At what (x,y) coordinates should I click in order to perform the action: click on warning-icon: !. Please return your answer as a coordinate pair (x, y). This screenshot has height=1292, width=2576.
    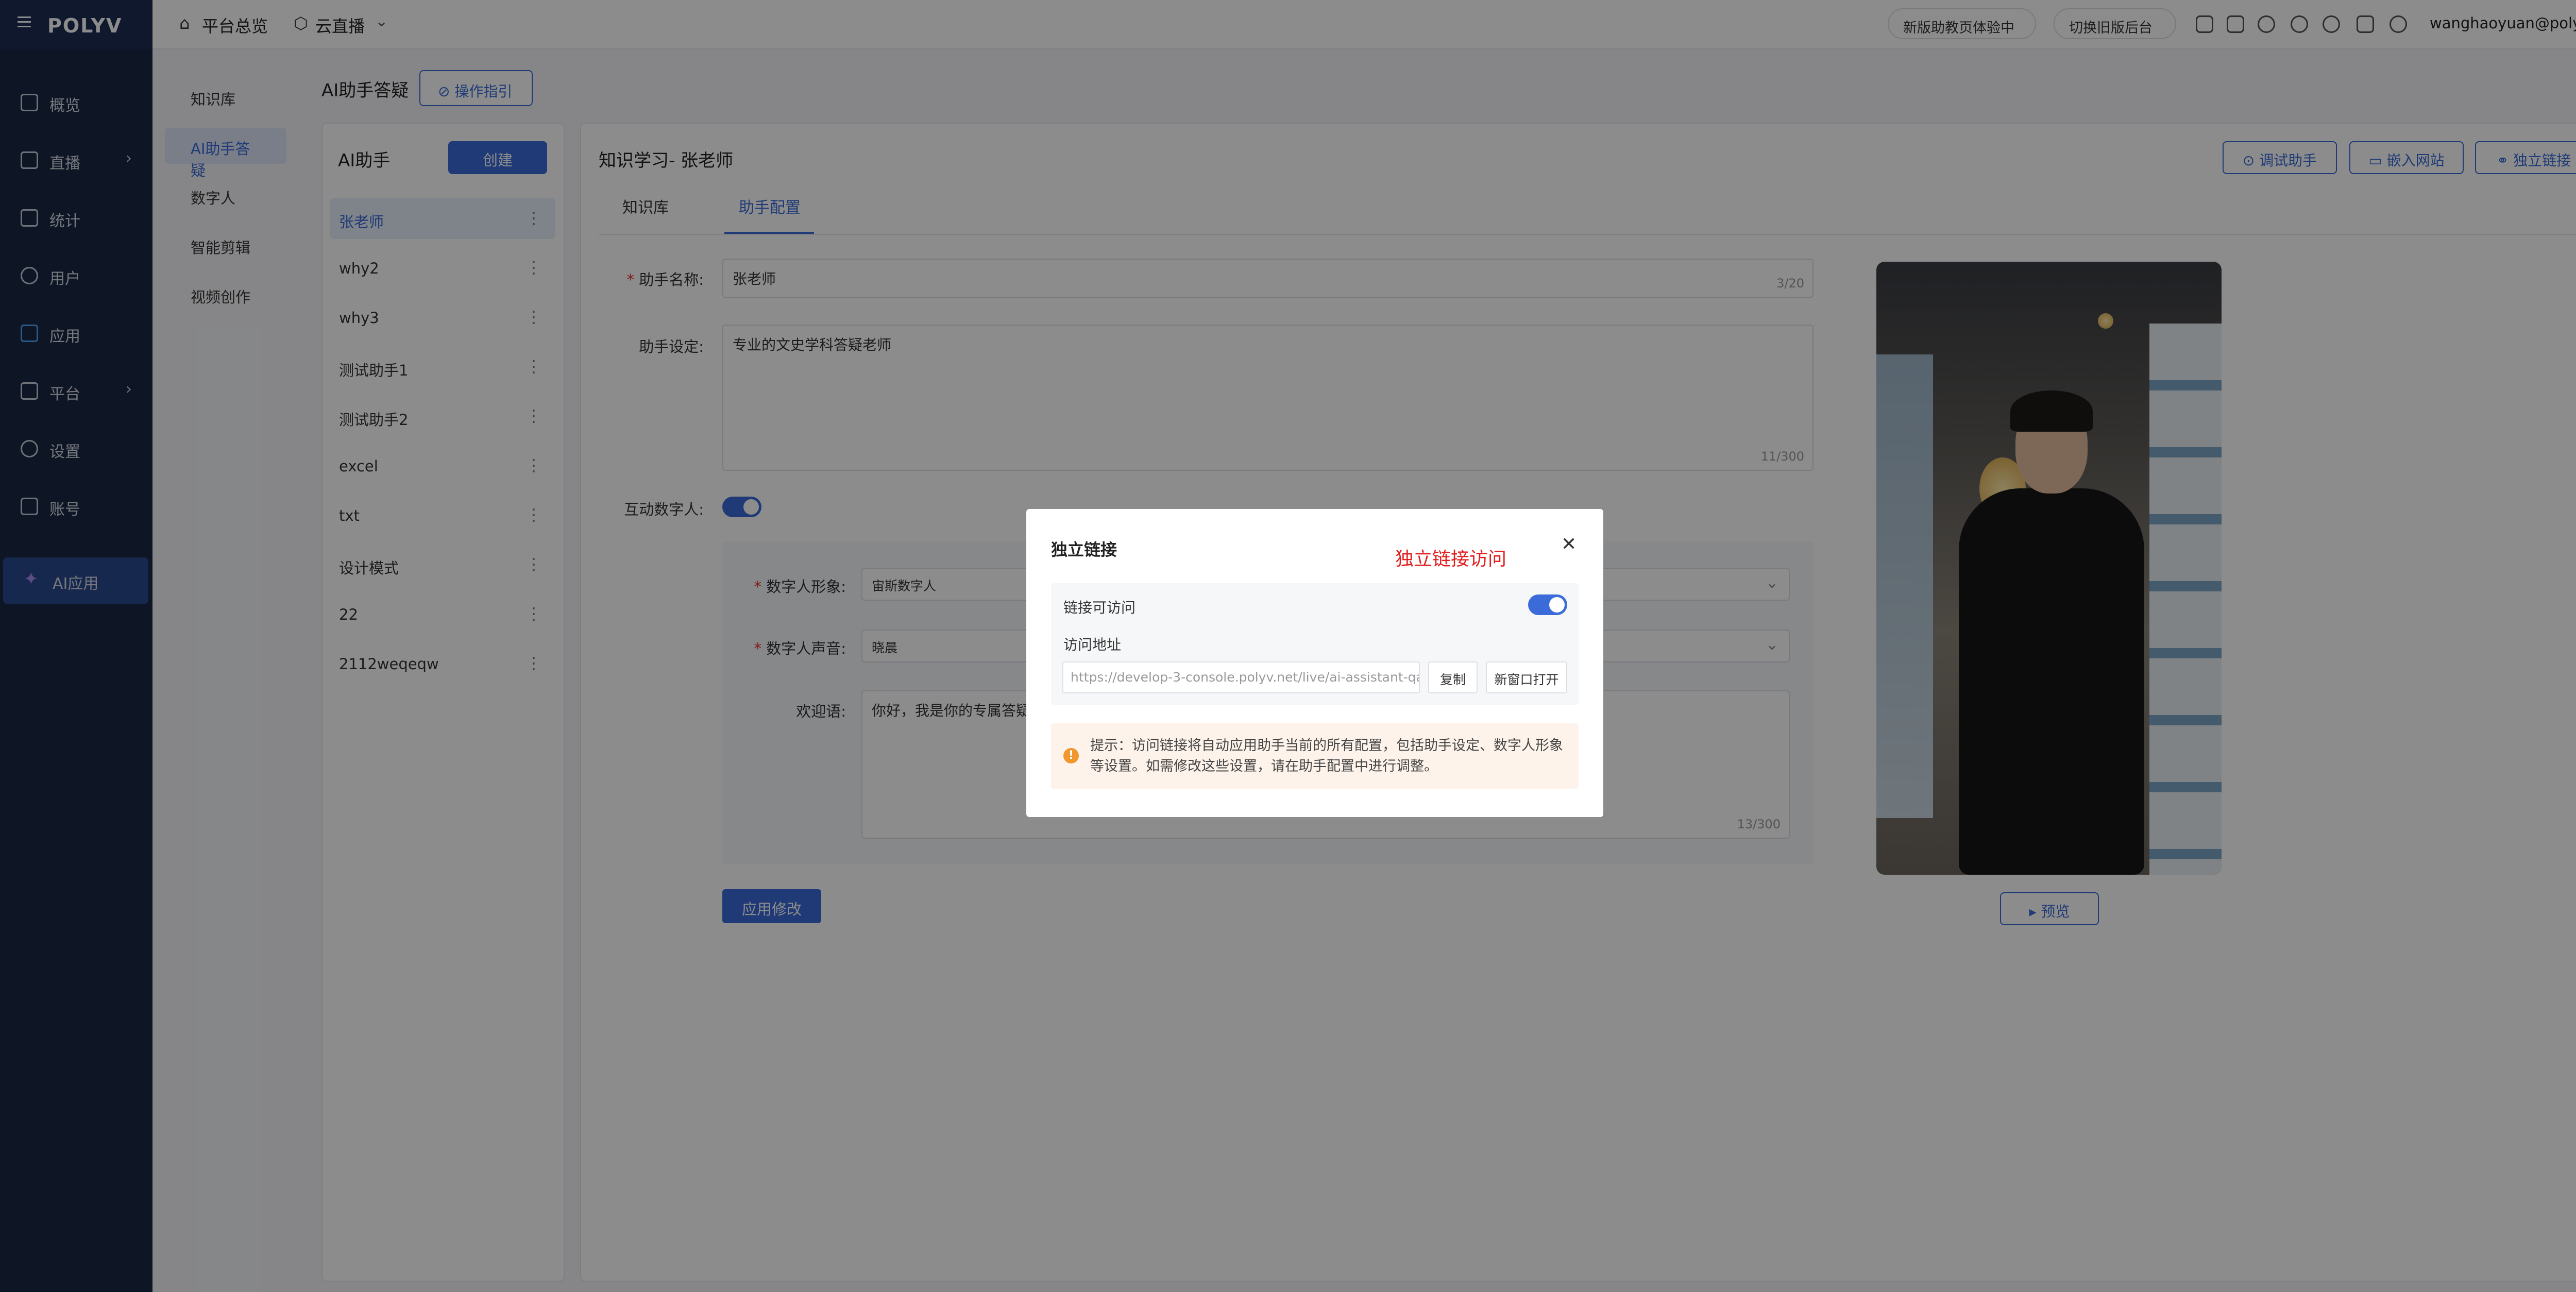
    Looking at the image, I should click on (1071, 755).